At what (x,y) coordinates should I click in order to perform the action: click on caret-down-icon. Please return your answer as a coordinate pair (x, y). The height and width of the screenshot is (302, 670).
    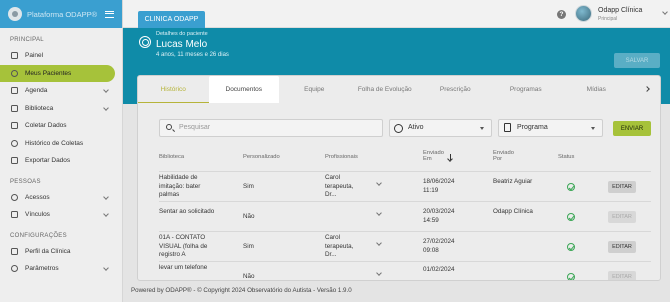
    Looking at the image, I should click on (593, 128).